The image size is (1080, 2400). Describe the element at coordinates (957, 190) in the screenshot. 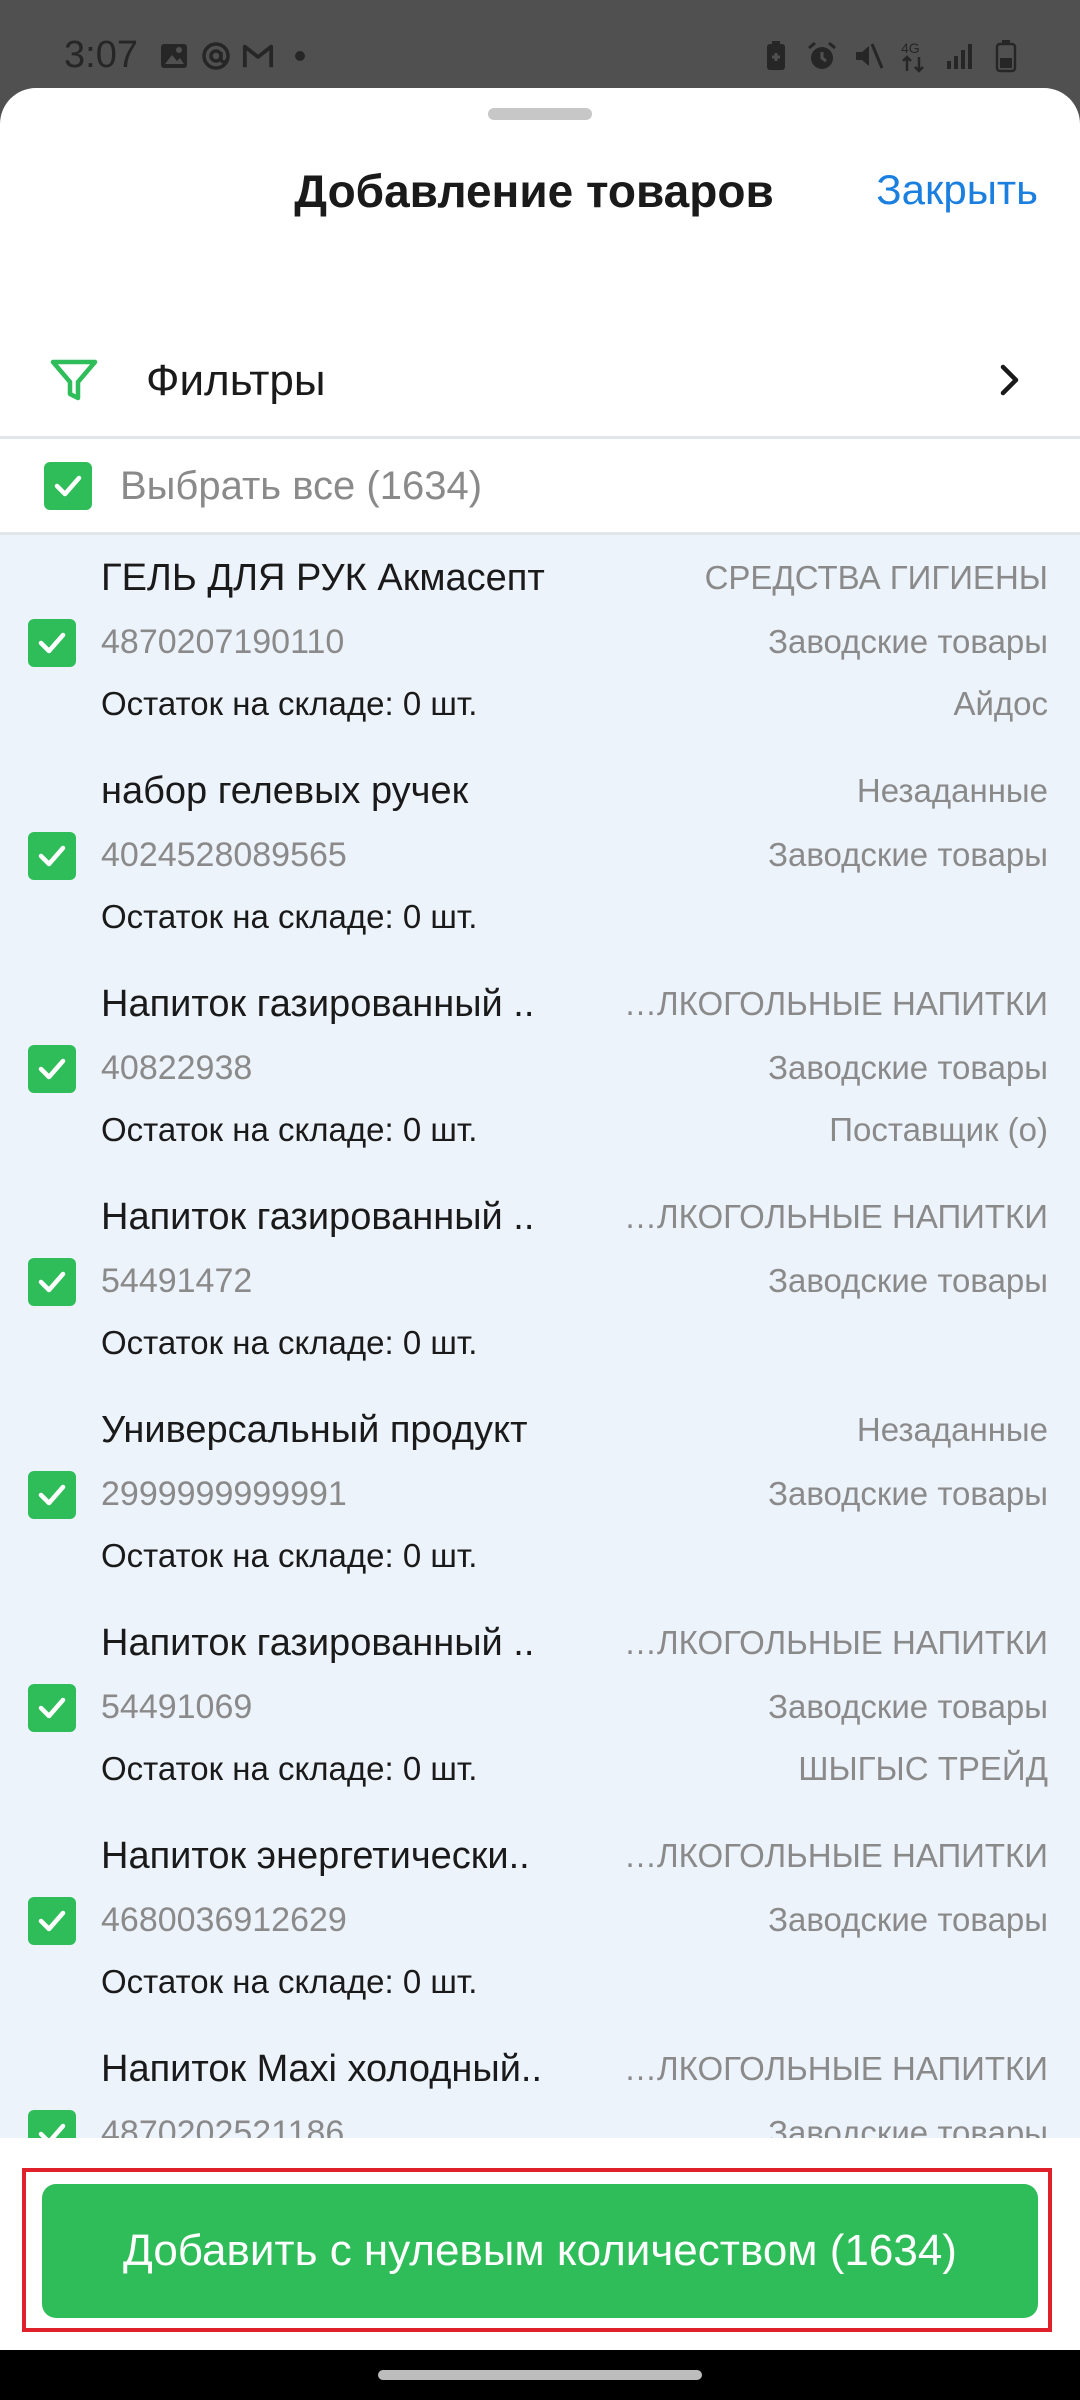

I see `close-button: Закрыть` at that location.